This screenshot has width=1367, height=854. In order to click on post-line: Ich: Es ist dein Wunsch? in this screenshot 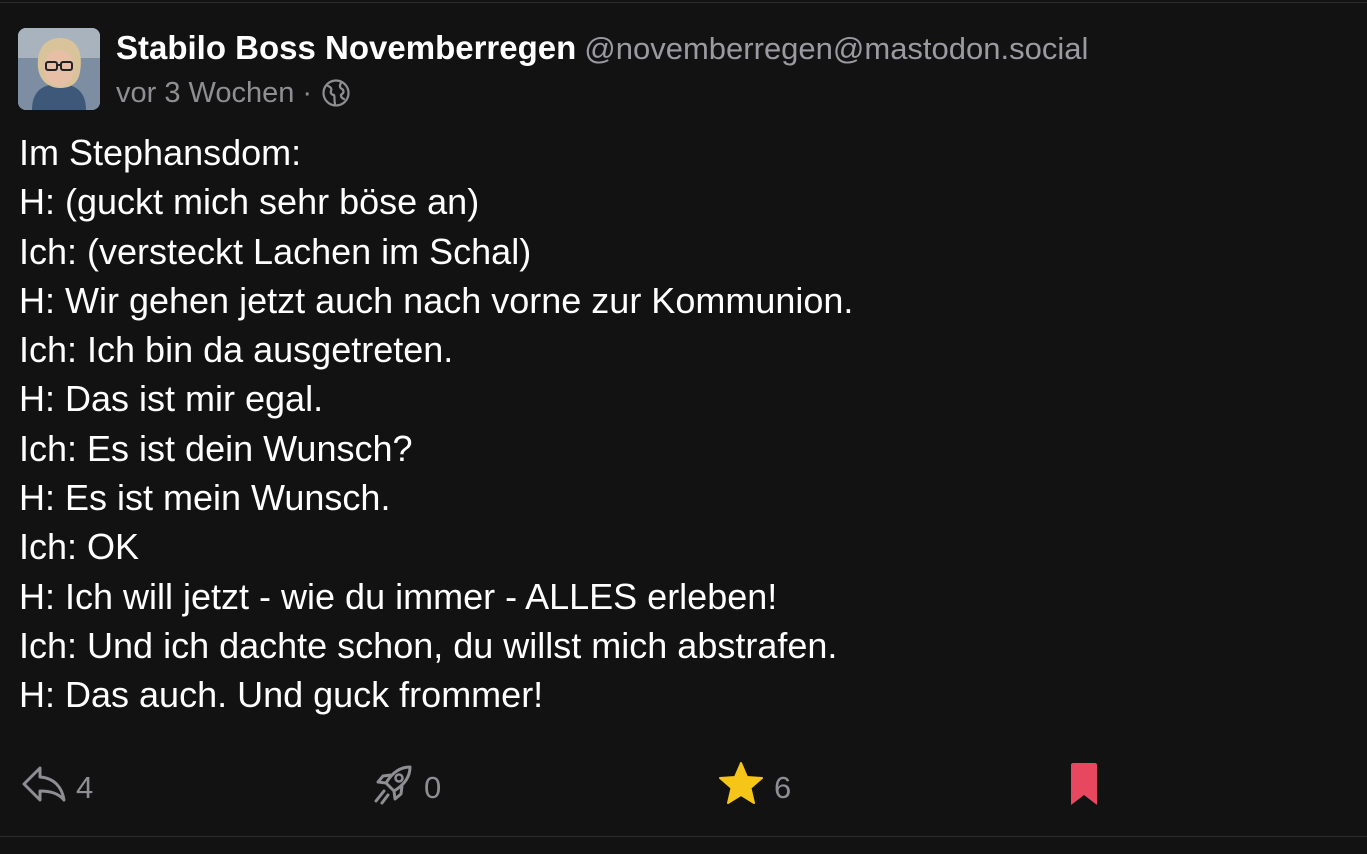, I will do `click(216, 448)`.